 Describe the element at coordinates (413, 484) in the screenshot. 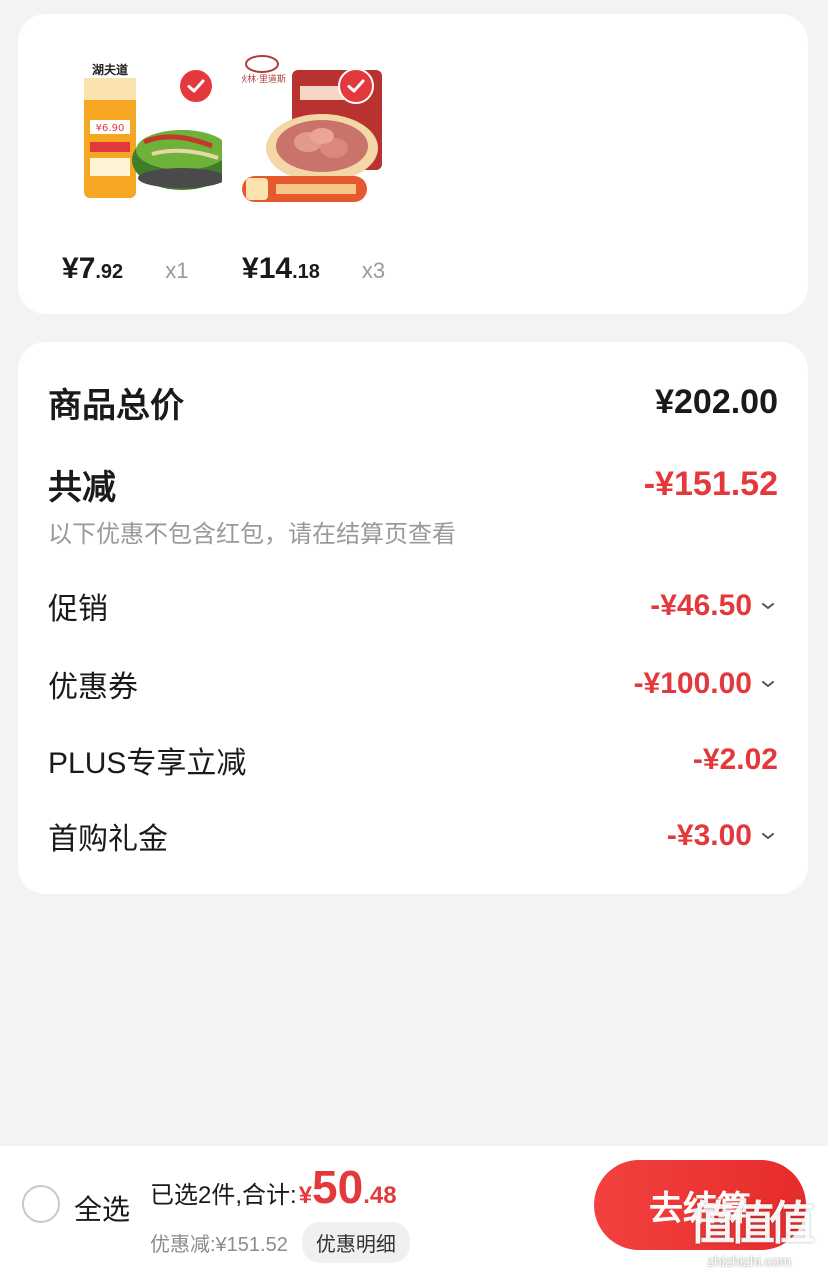

I see `total-reduction-row: 共减 -¥151.52` at that location.